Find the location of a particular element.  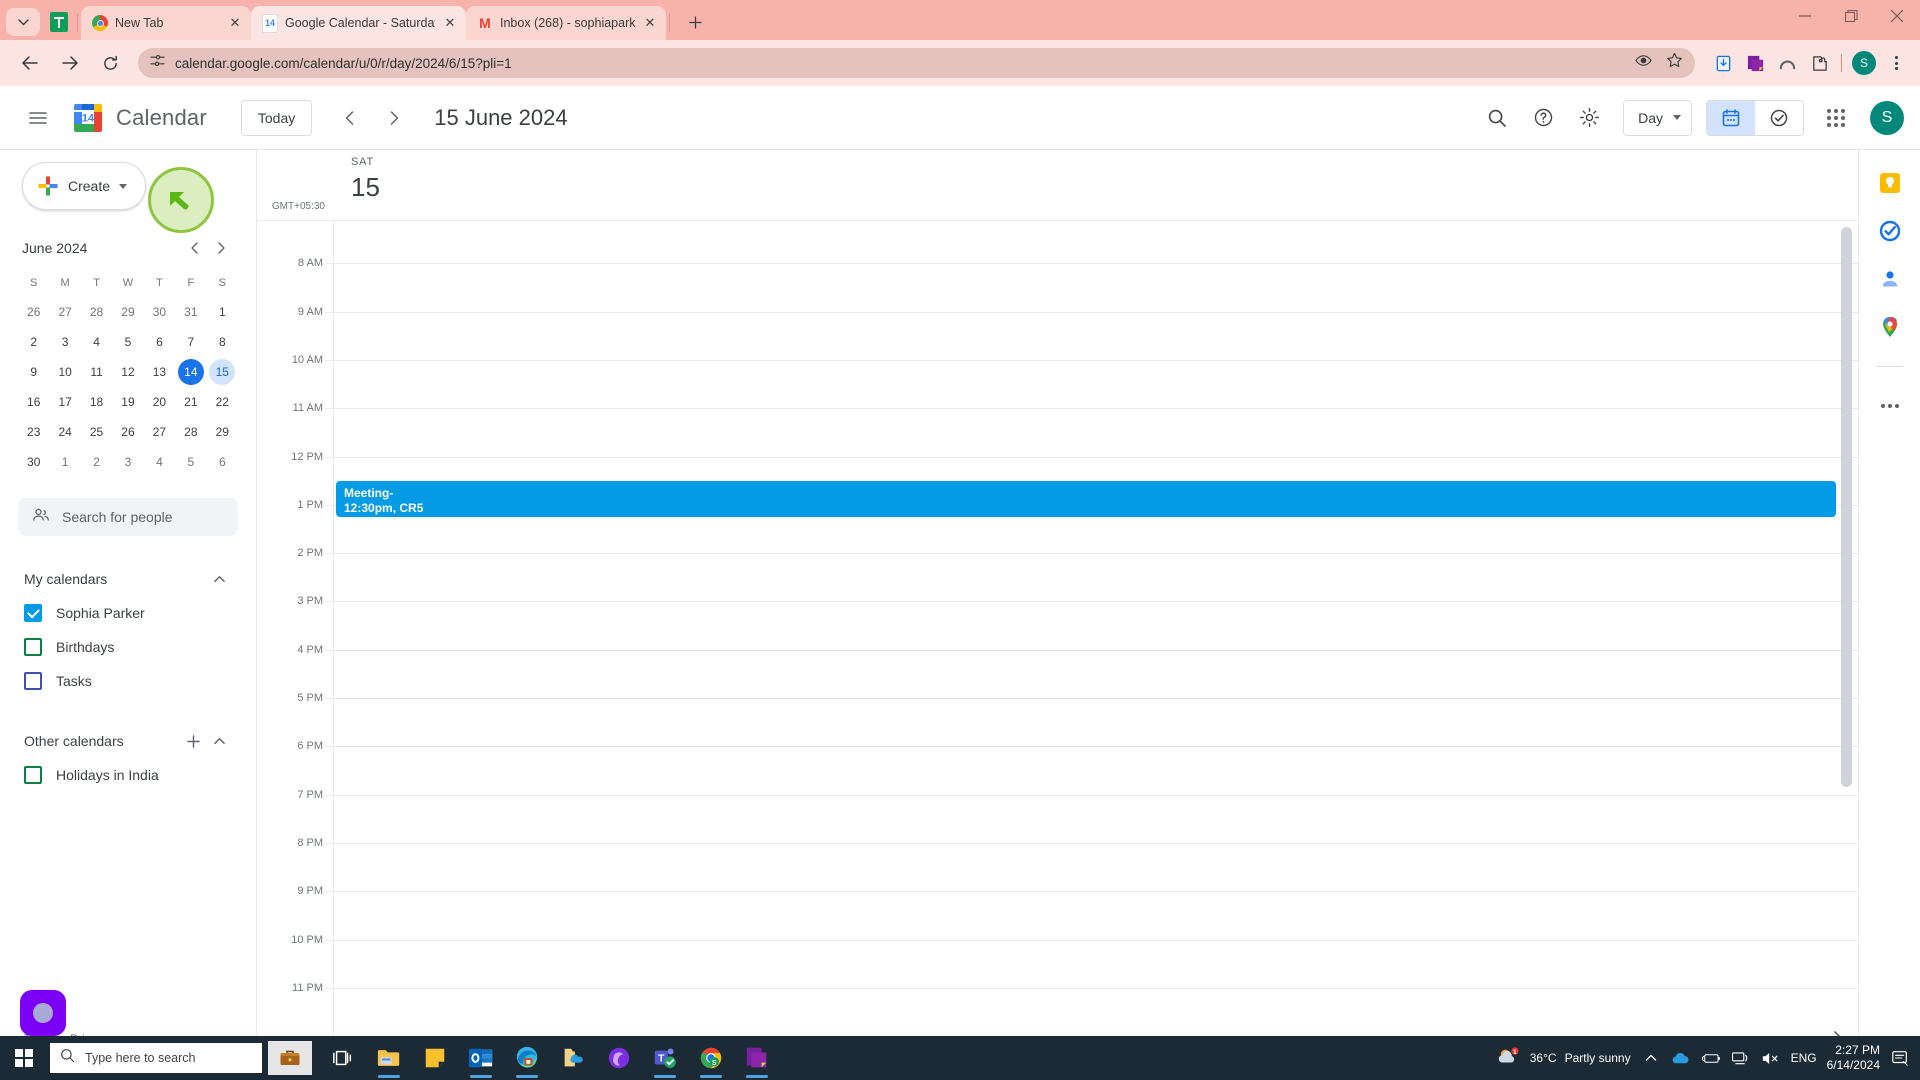

scrollbar-thumb is located at coordinates (1846, 507).